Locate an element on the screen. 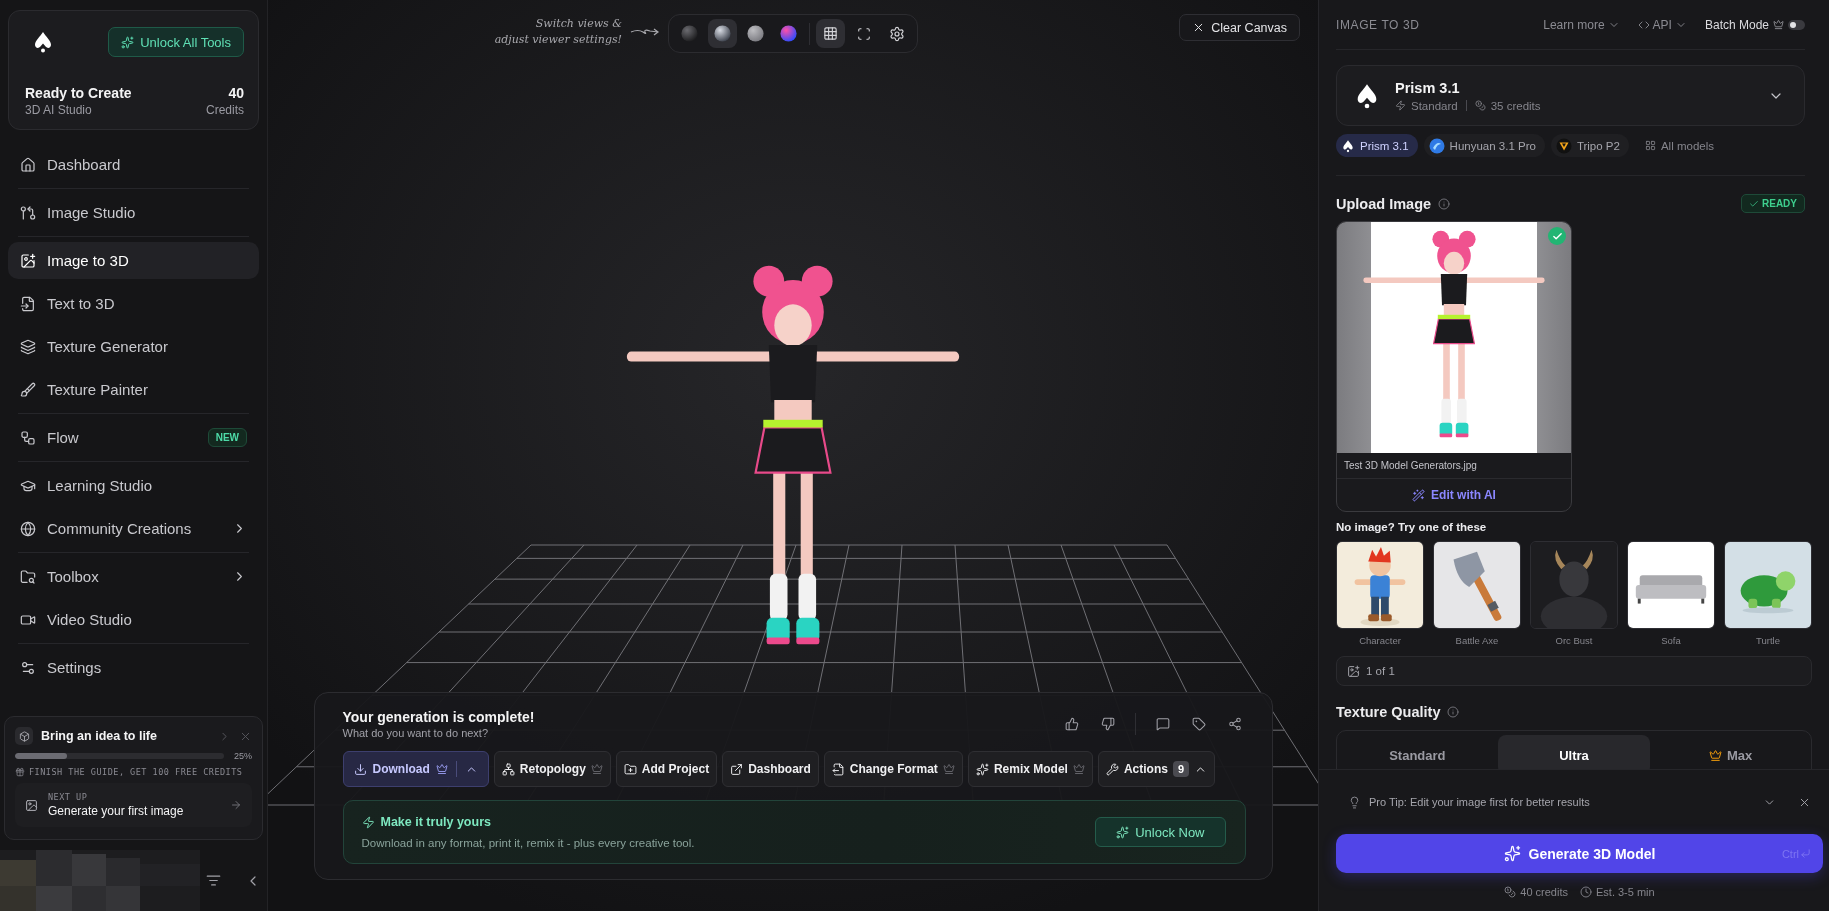 The width and height of the screenshot is (1829, 911). batch-mode-label: Batch Mode is located at coordinates (1736, 24).